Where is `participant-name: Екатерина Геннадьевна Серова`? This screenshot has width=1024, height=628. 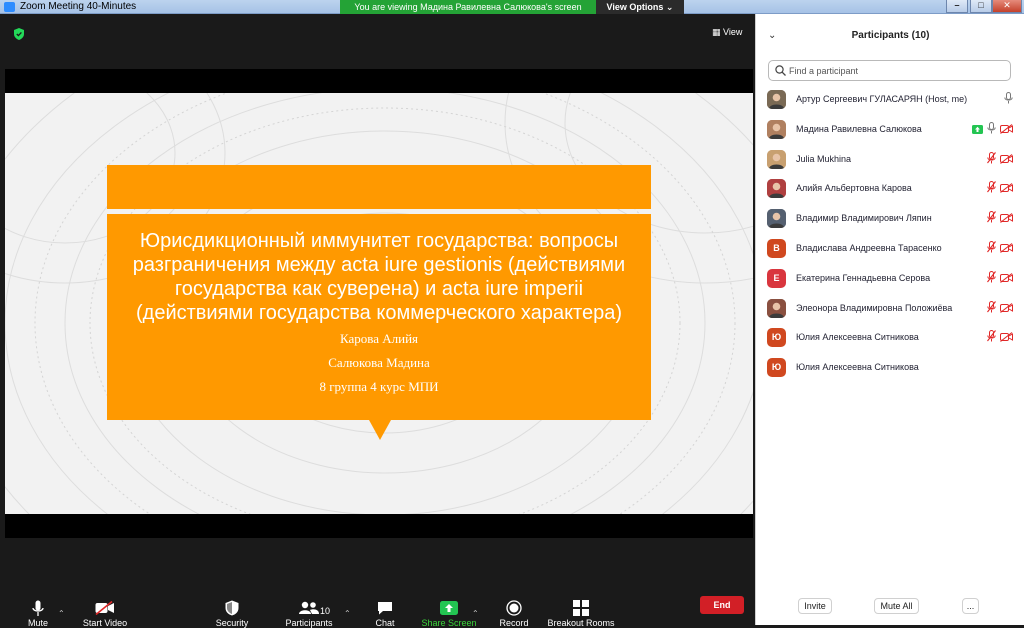
participant-name: Екатерина Геннадьевна Серова is located at coordinates (863, 277).